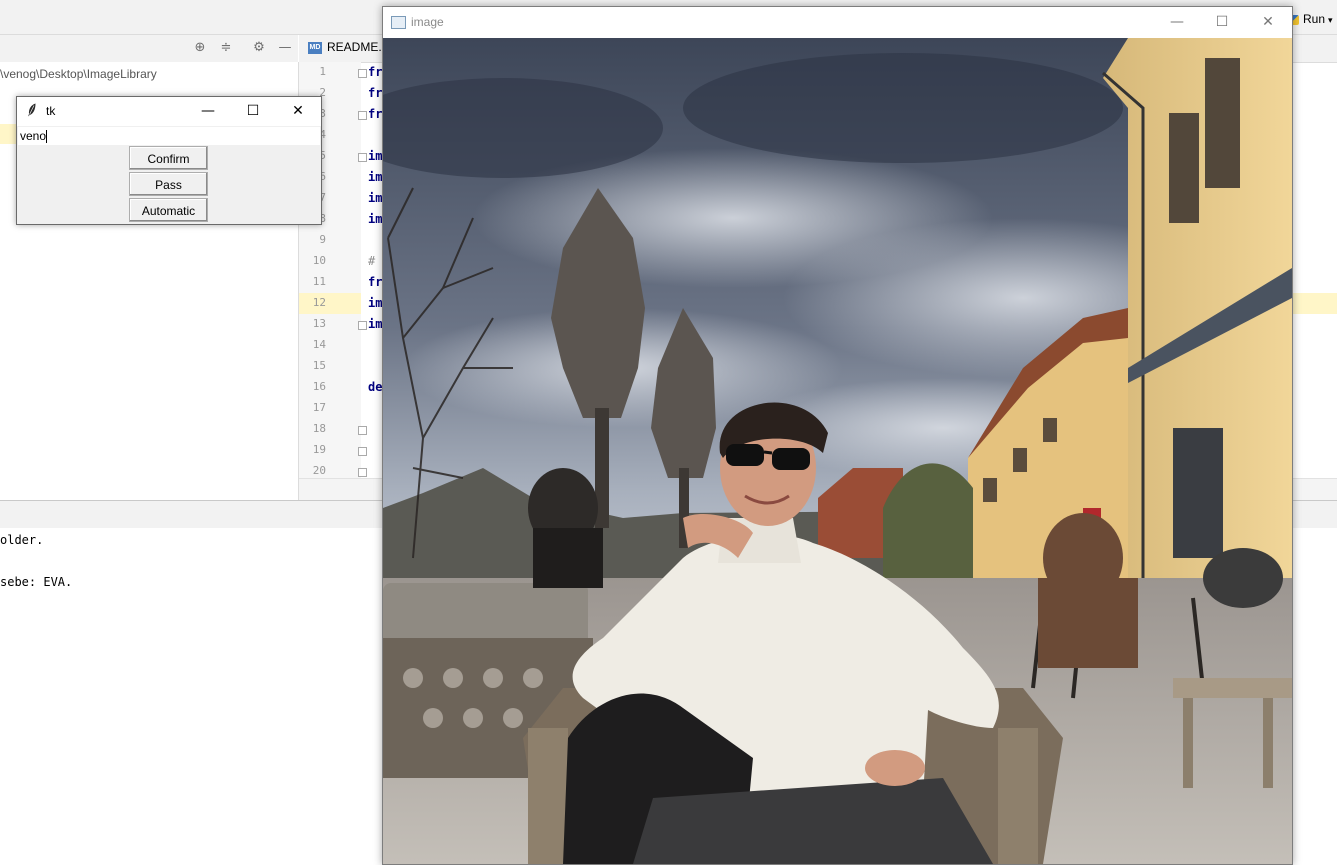 The height and width of the screenshot is (865, 1337). What do you see at coordinates (319, 323) in the screenshot?
I see `line-number: 13` at bounding box center [319, 323].